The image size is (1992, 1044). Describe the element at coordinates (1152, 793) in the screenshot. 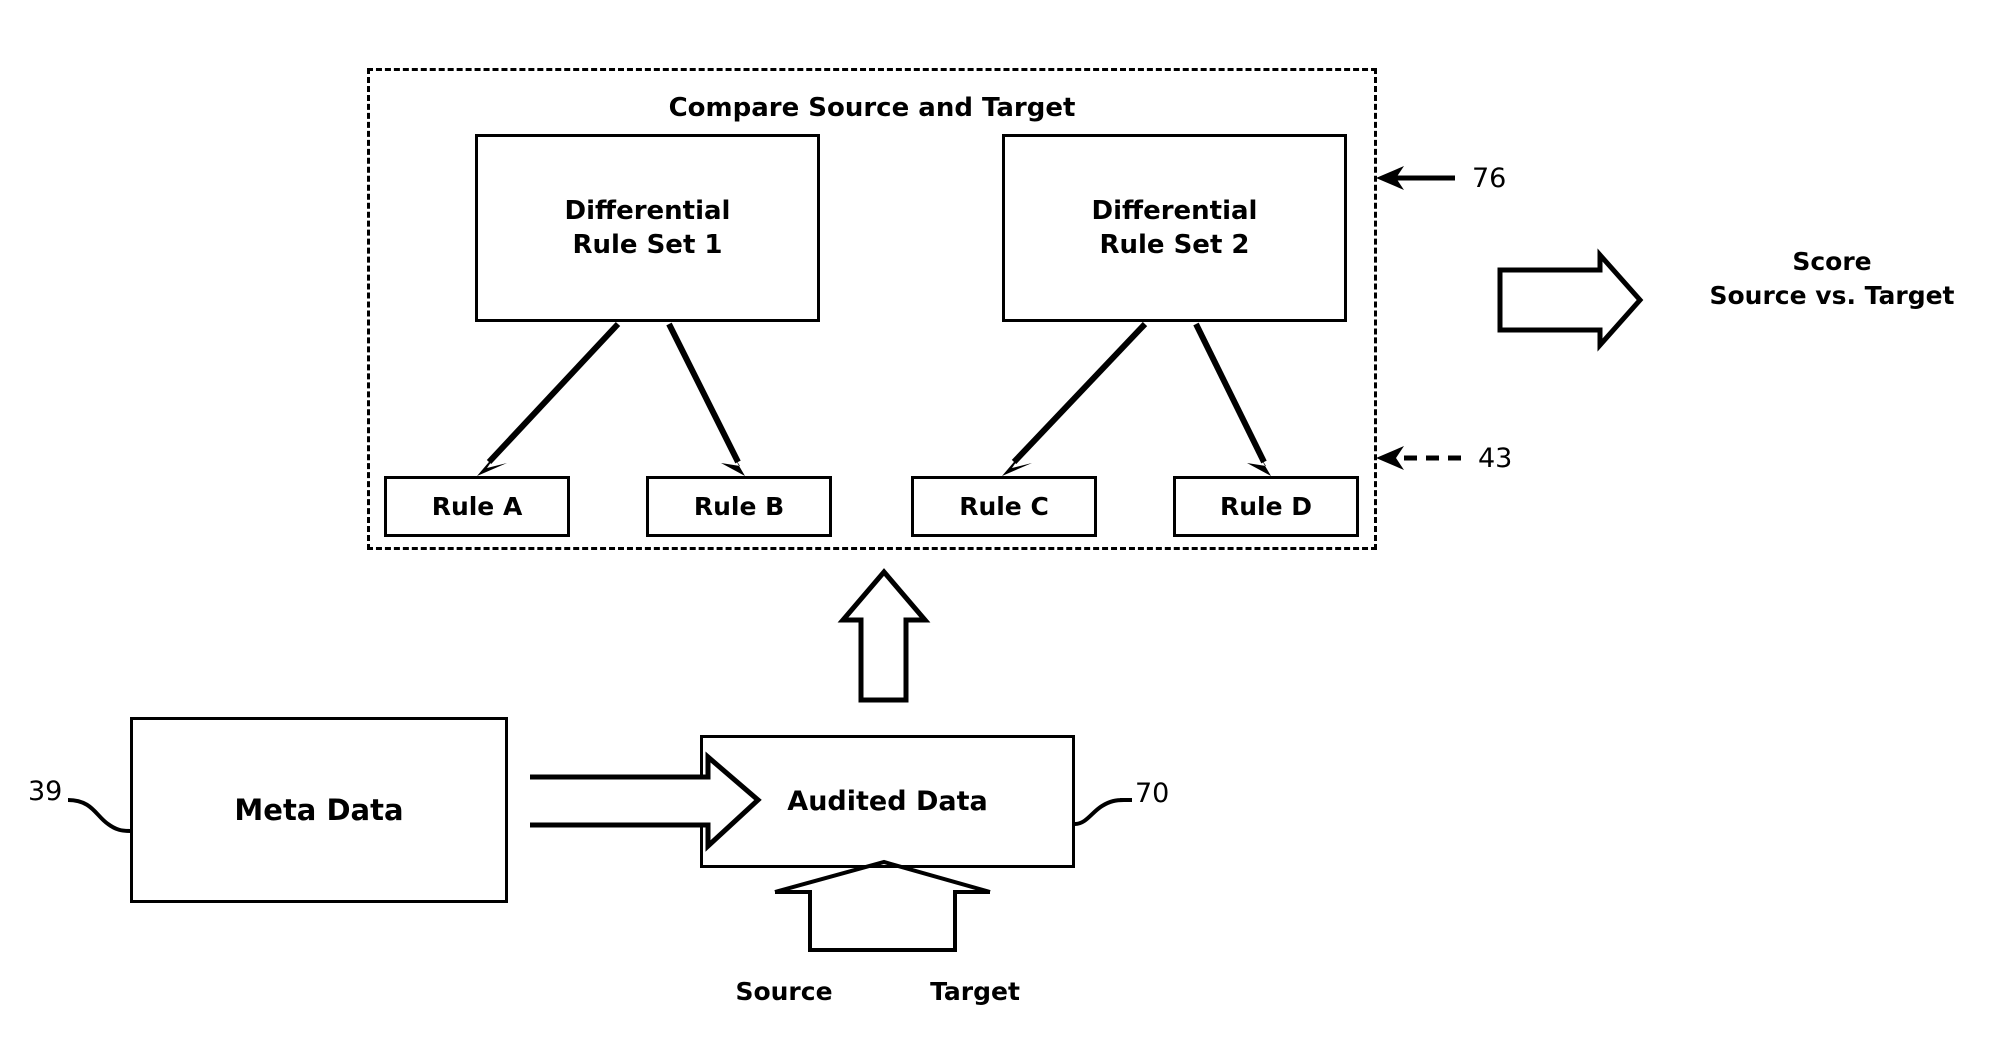

I see `reference-numeral-70: 70` at that location.